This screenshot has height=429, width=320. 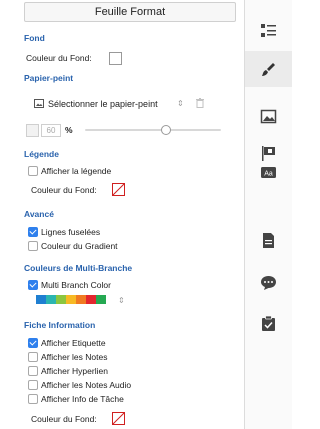 I want to click on task-icon, so click(x=268, y=323).